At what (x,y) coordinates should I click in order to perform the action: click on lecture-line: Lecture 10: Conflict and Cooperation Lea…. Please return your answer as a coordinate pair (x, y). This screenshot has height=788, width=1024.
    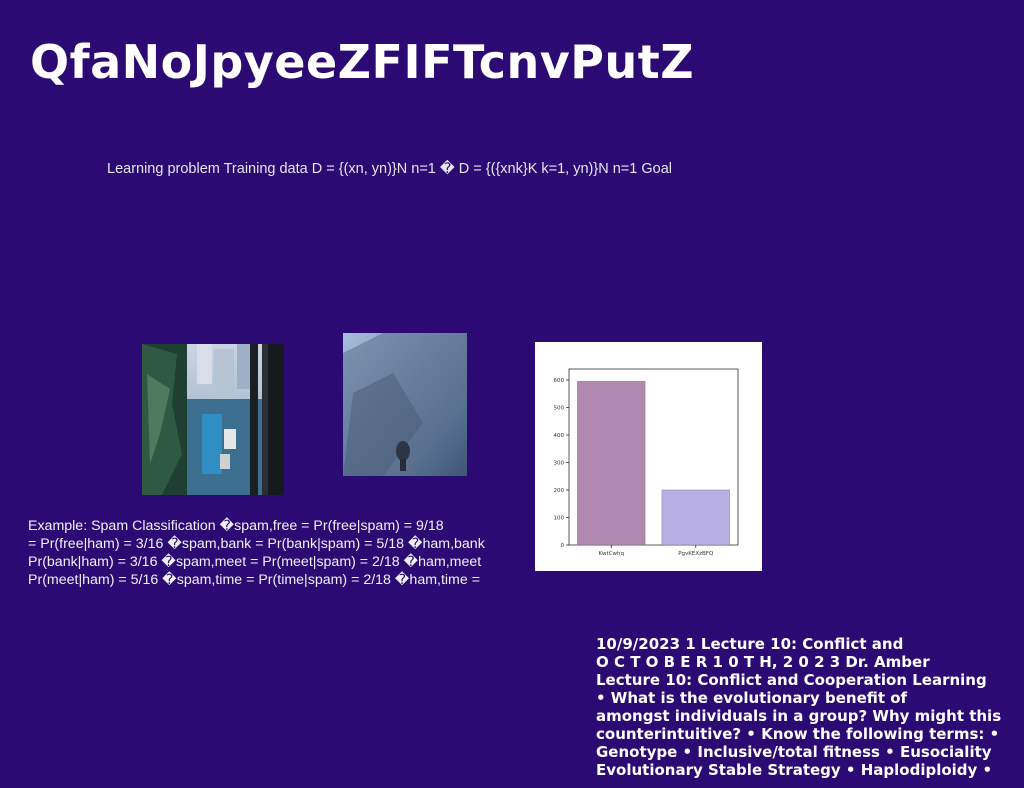
    Looking at the image, I should click on (791, 680).